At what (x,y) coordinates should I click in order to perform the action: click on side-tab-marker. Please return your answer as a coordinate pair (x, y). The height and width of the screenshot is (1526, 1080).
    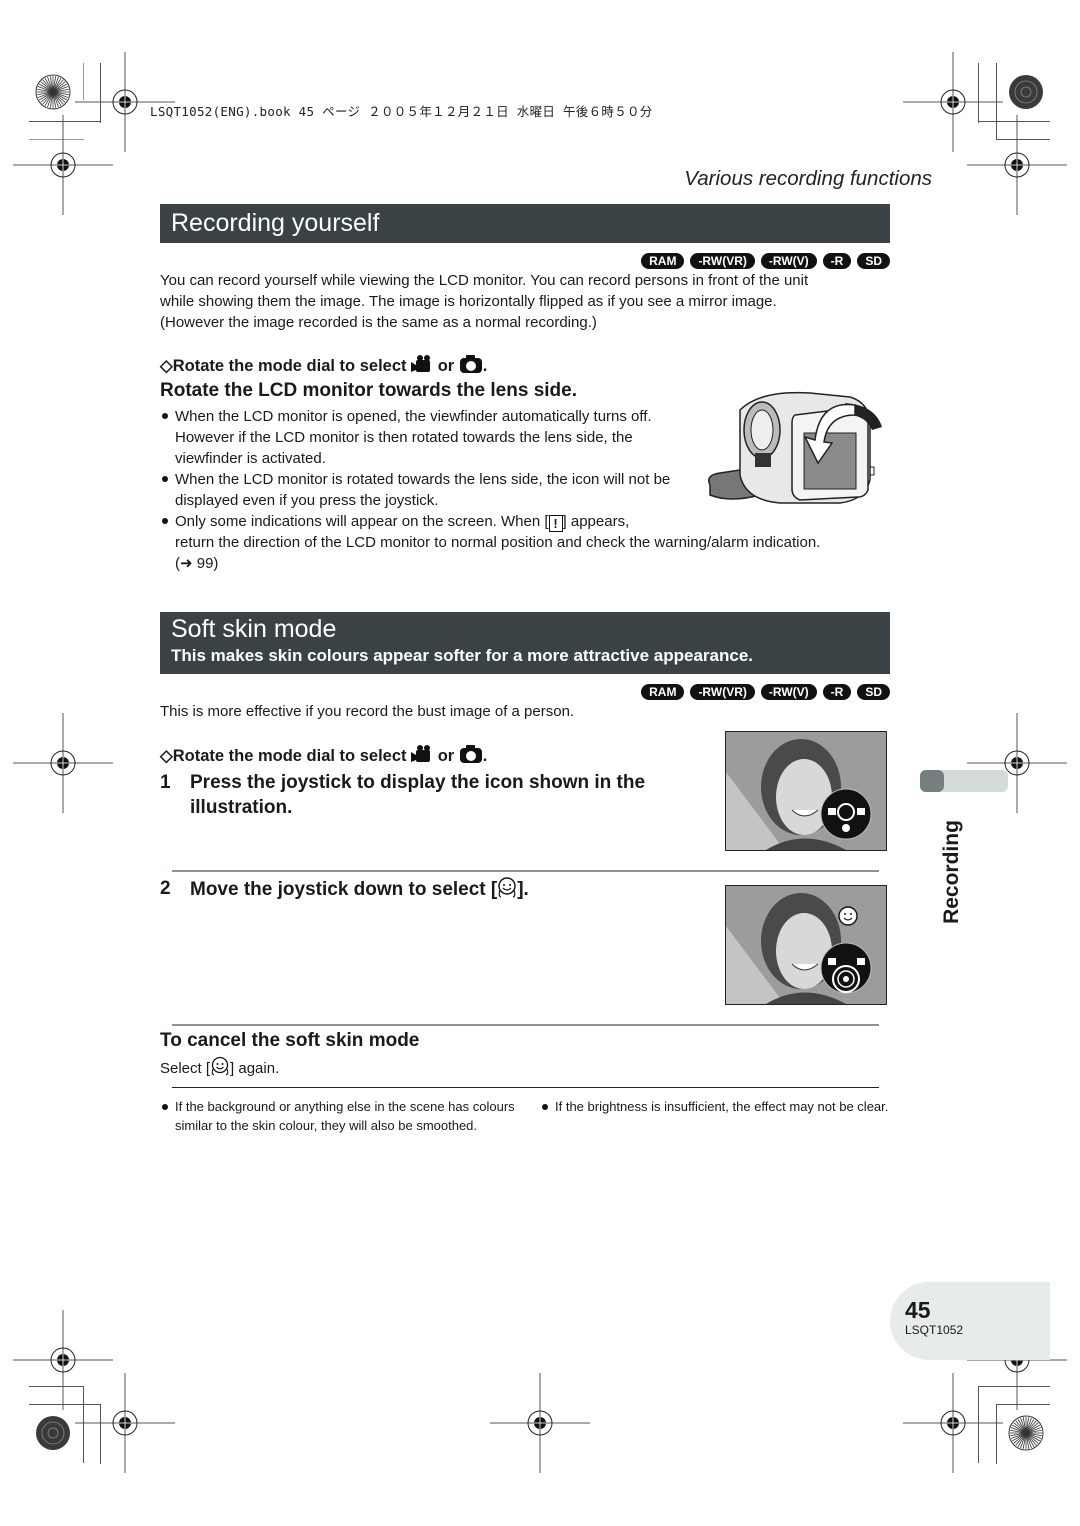
    Looking at the image, I should click on (932, 781).